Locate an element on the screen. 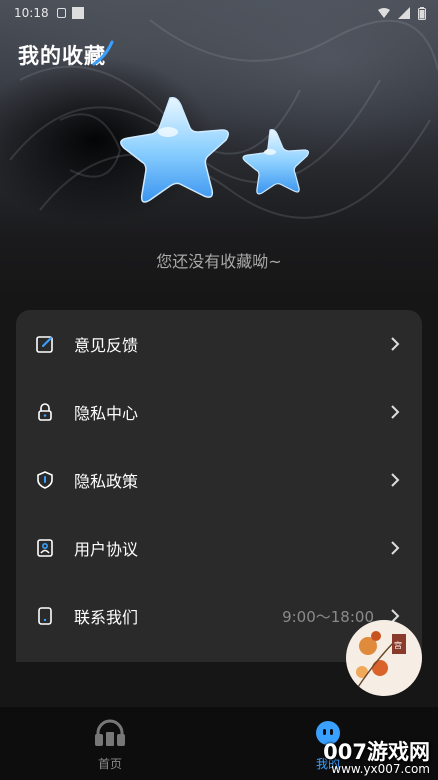 The image size is (438, 780). floating-ad-badge: 宫 is located at coordinates (384, 658).